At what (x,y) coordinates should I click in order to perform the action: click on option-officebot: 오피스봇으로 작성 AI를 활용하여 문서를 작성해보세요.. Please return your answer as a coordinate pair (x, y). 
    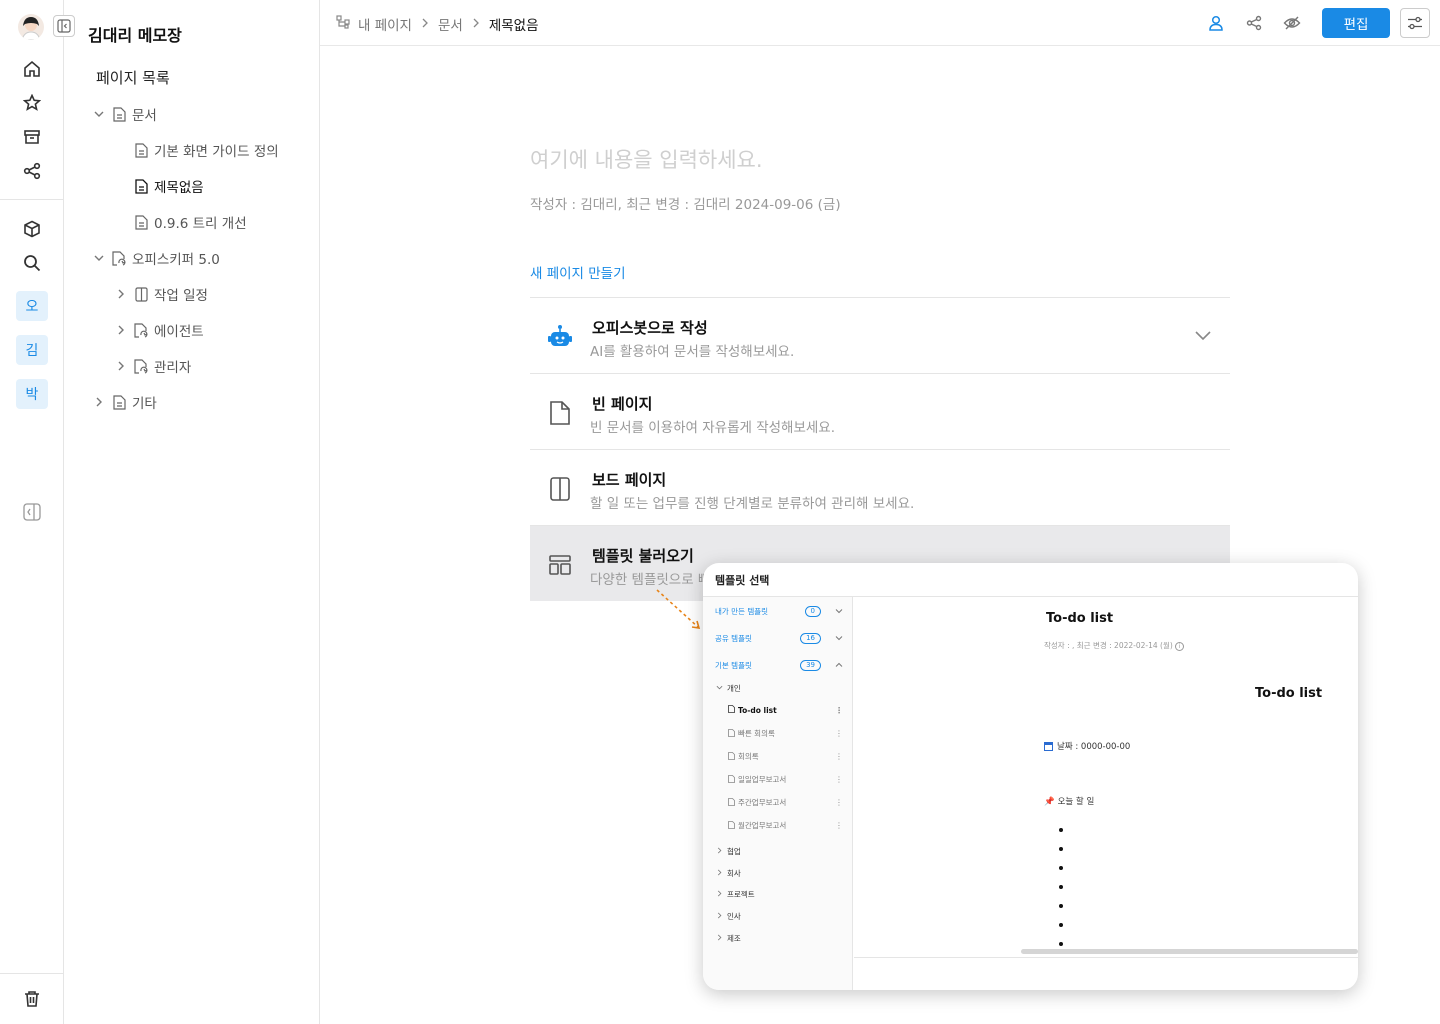
    Looking at the image, I should click on (880, 335).